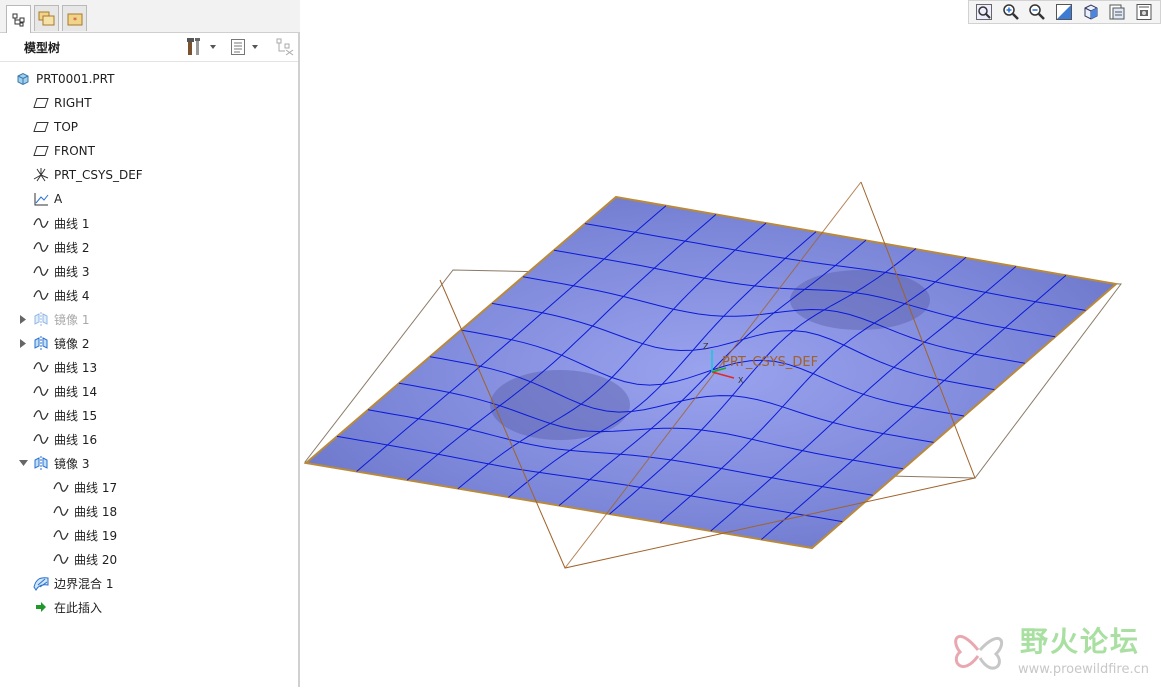  Describe the element at coordinates (76, 439) in the screenshot. I see `tree-item-label: 曲线 16` at that location.